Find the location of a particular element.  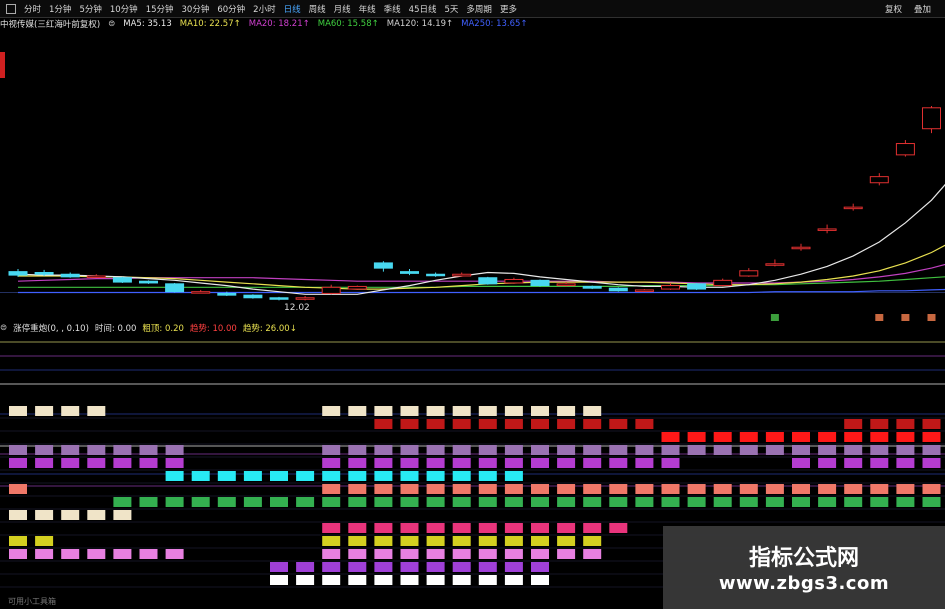

tab-7: 2小时 is located at coordinates (264, 9).